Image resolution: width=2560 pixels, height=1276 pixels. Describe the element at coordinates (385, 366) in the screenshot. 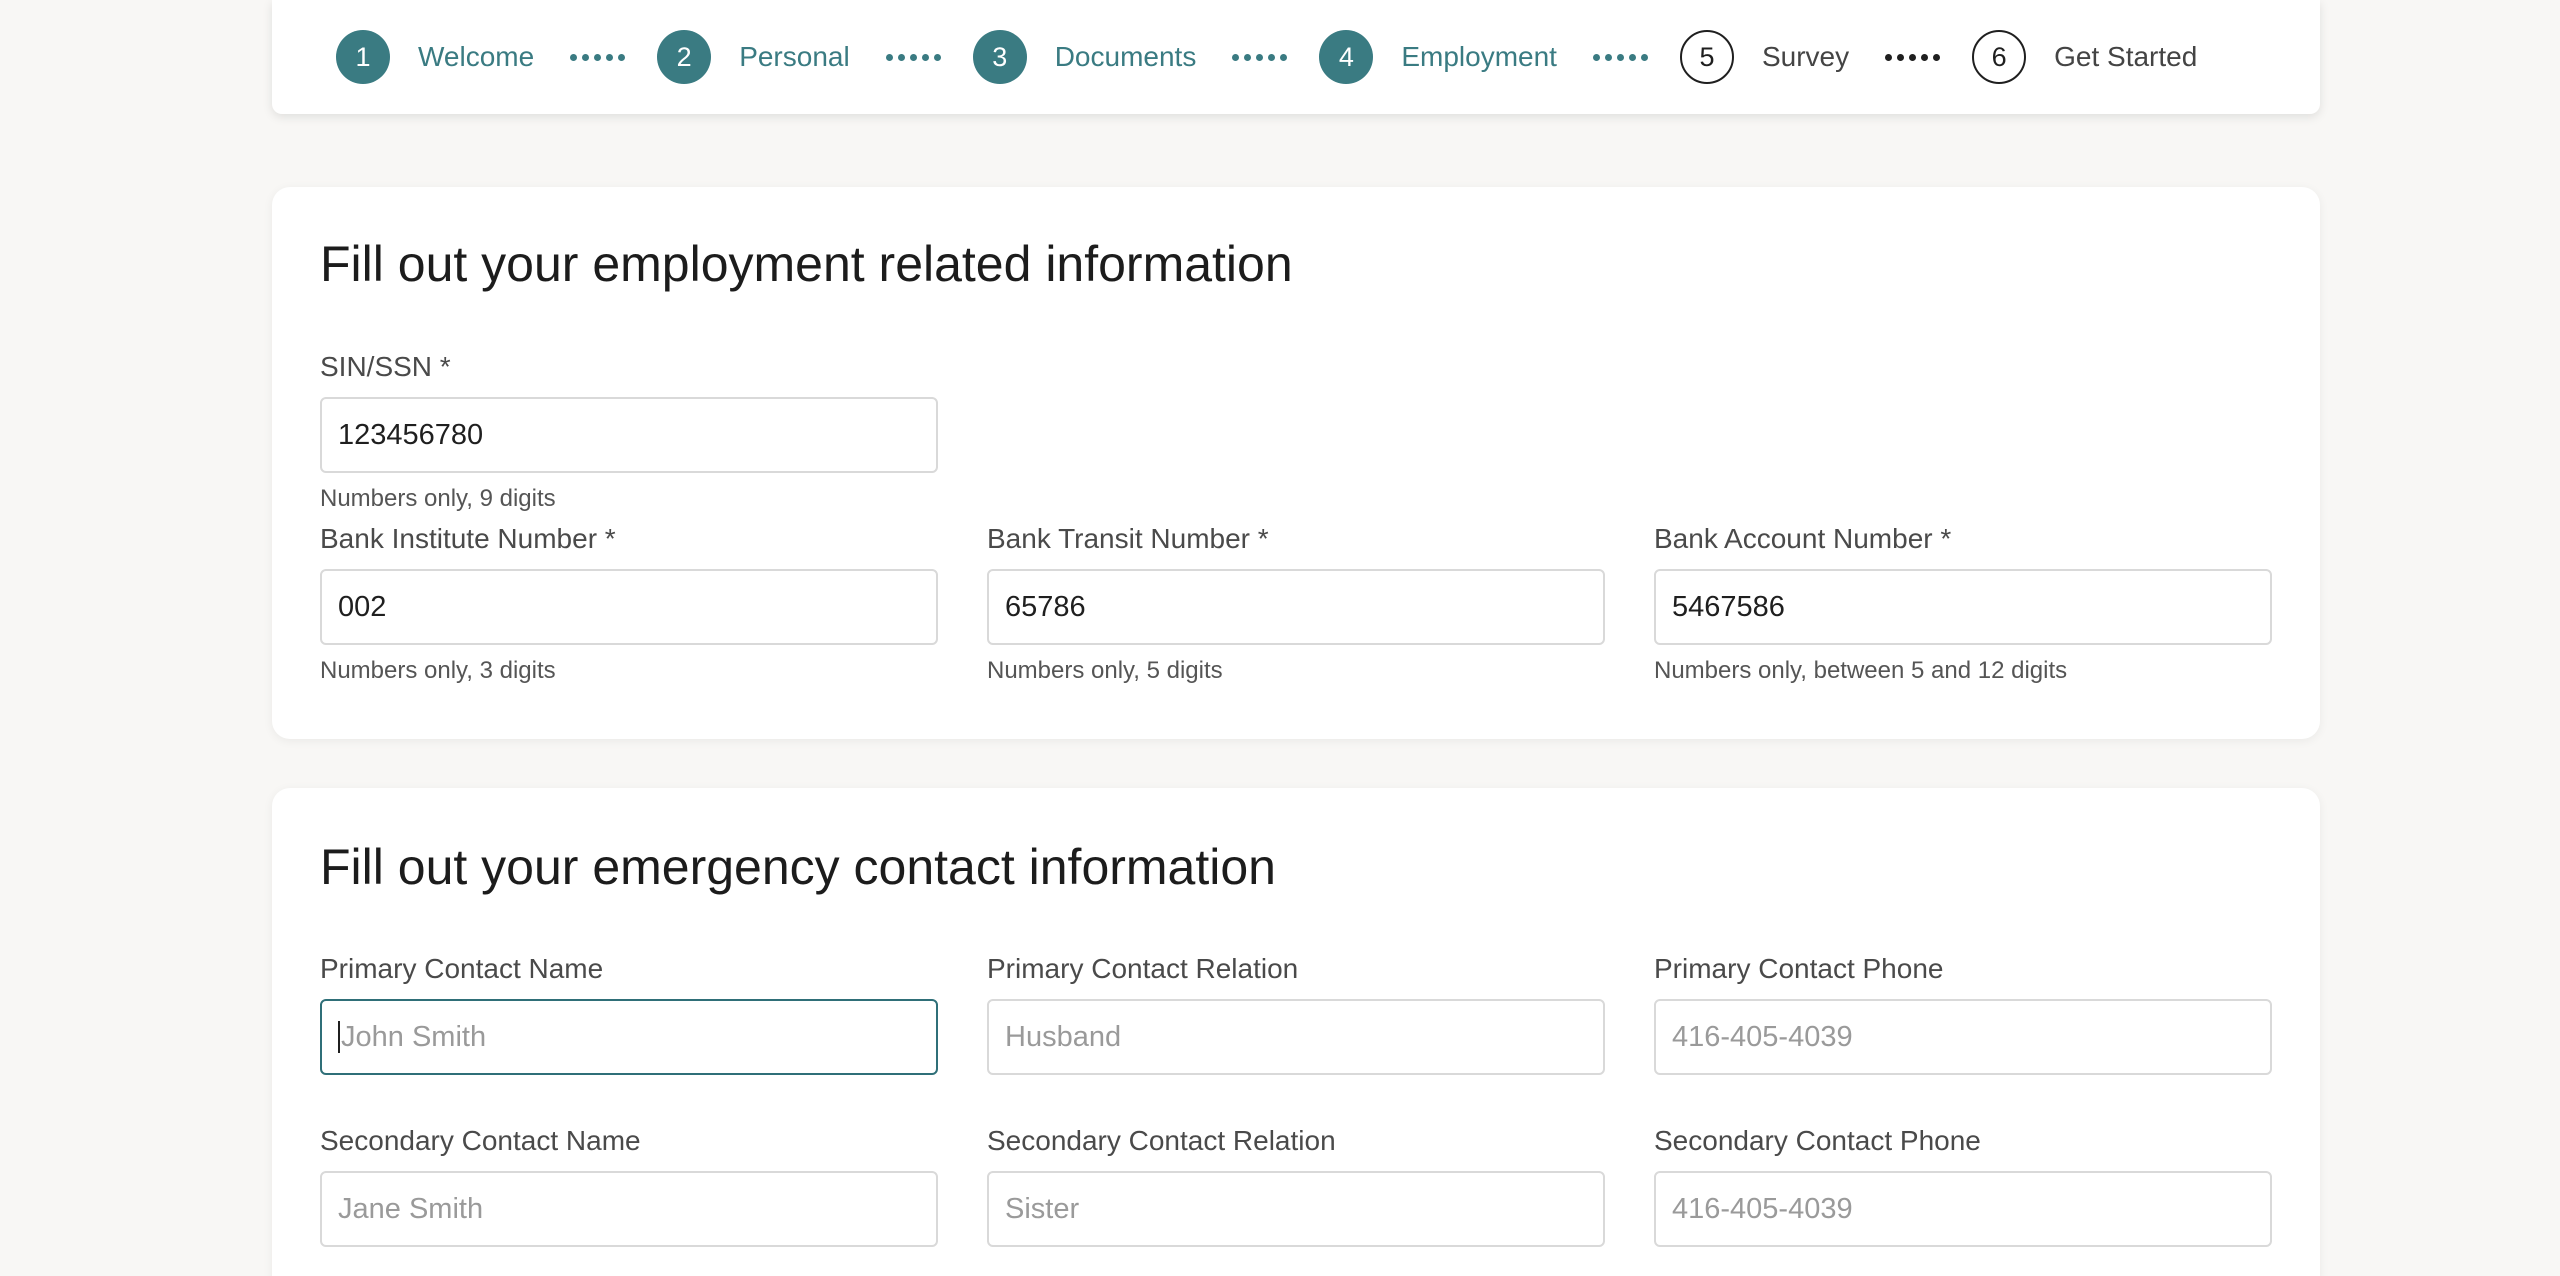

I see `sin-label: SIN/SSN *` at that location.